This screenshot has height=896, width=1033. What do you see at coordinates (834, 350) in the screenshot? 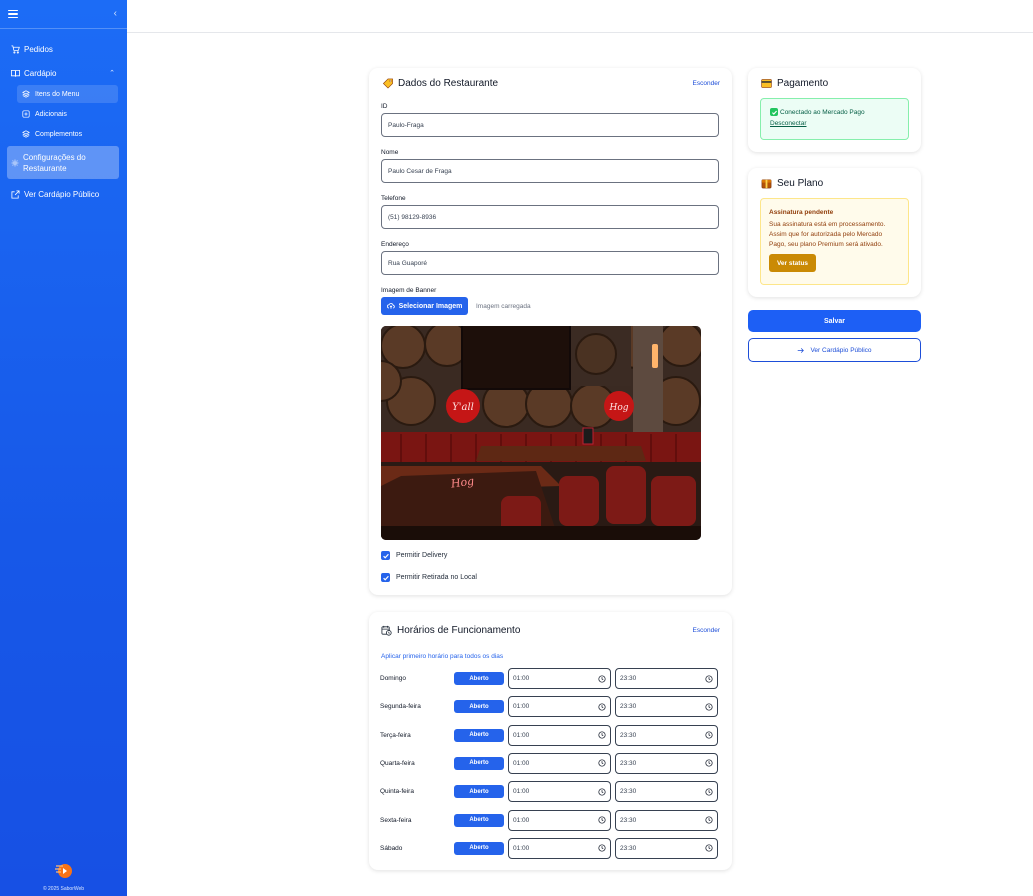
I see `view-public-menu-button: Ver Cardápio Público` at bounding box center [834, 350].